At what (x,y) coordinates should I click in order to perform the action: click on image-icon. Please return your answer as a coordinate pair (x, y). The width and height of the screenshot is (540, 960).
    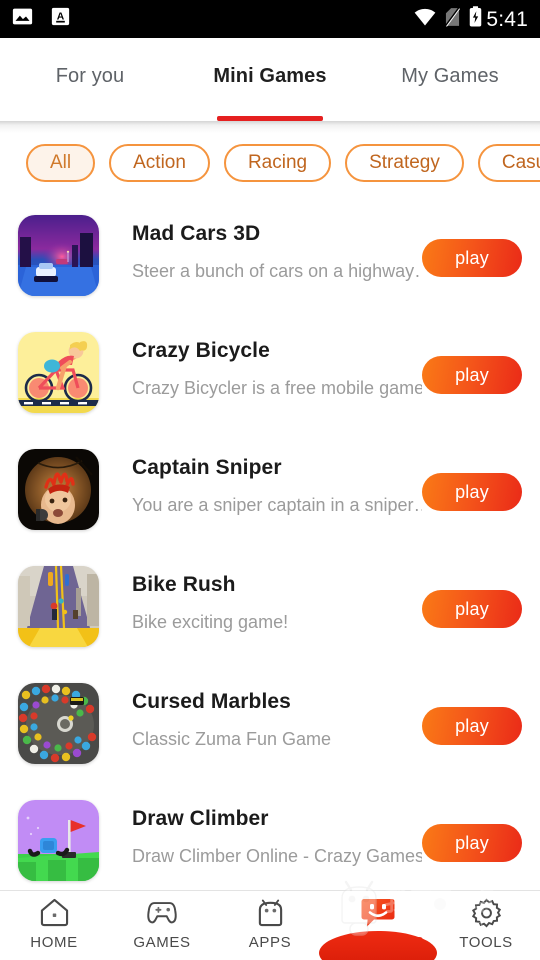
    Looking at the image, I should click on (22, 19).